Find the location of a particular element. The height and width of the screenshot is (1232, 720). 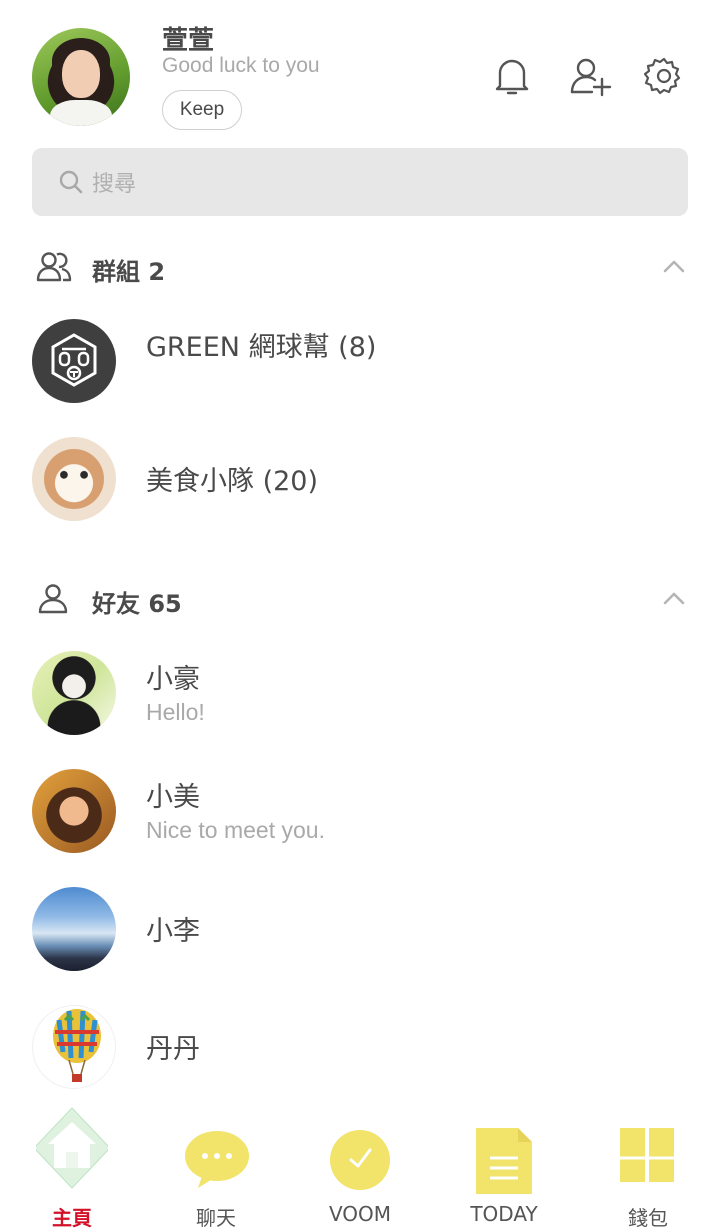

list-item: 小美 Nice to meet you. is located at coordinates (360, 824).